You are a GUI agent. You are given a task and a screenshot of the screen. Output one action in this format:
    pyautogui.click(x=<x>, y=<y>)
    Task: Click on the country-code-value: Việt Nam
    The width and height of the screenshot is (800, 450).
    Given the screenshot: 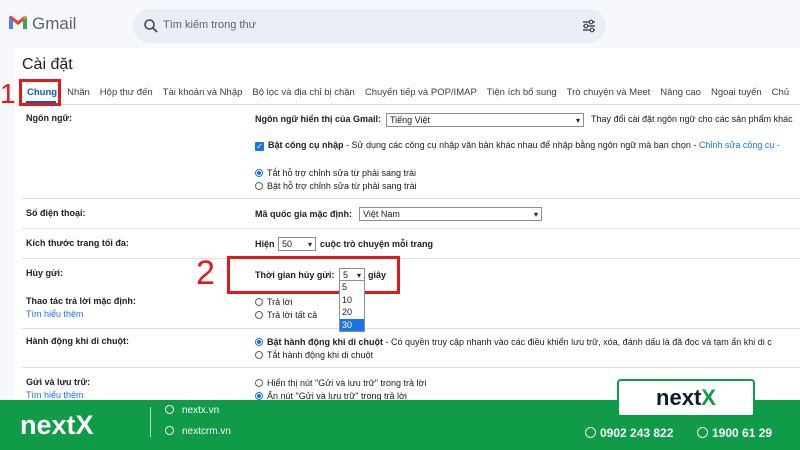 What is the action you would take?
    pyautogui.click(x=381, y=214)
    